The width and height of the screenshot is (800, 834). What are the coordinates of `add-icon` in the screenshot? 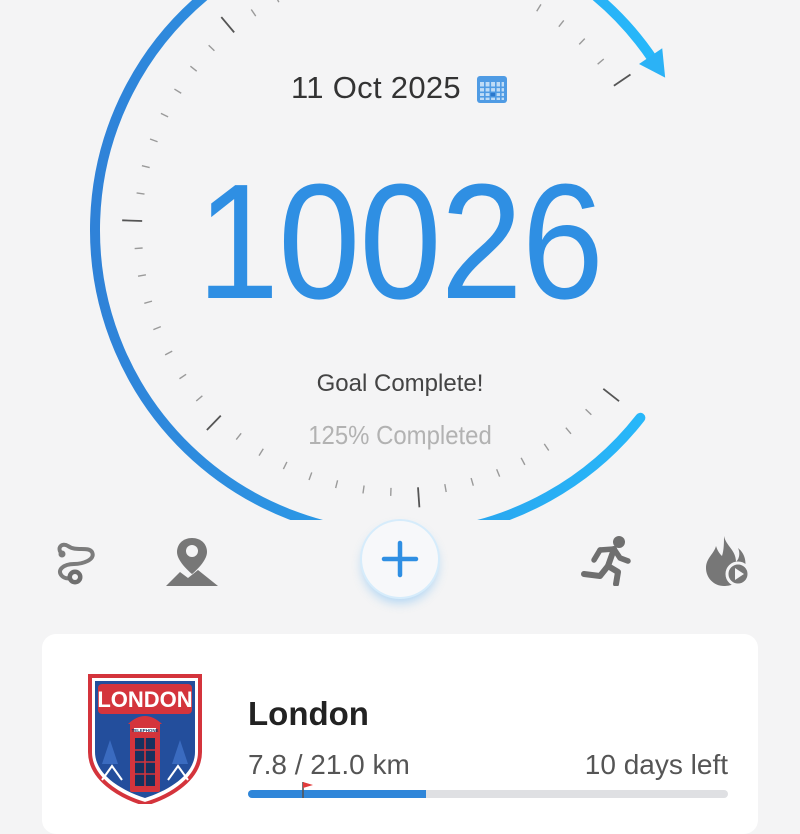 It's located at (400, 559).